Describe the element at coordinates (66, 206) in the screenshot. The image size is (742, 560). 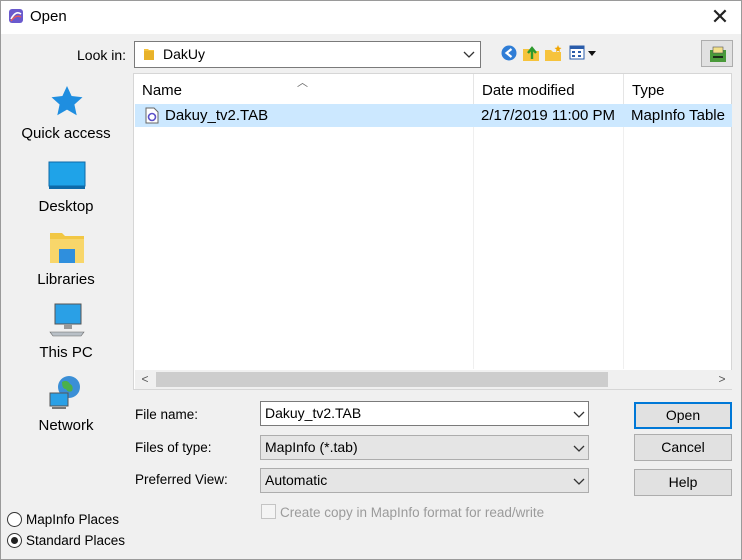
I see `place-label: Desktop` at that location.